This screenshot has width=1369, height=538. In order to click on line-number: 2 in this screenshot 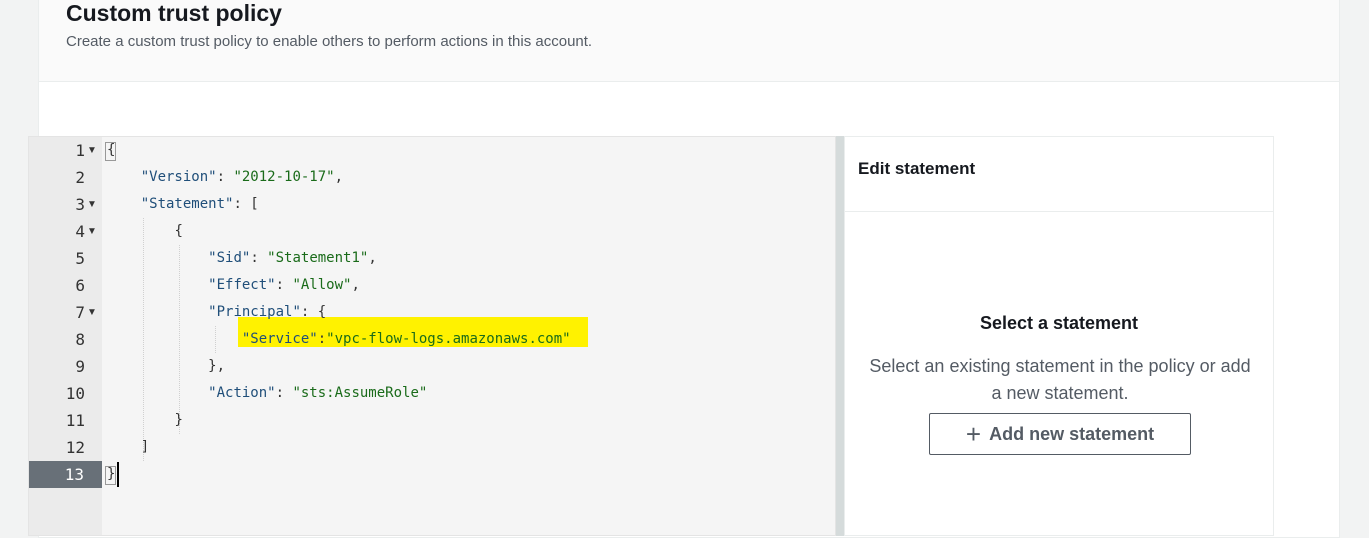, I will do `click(80, 177)`.